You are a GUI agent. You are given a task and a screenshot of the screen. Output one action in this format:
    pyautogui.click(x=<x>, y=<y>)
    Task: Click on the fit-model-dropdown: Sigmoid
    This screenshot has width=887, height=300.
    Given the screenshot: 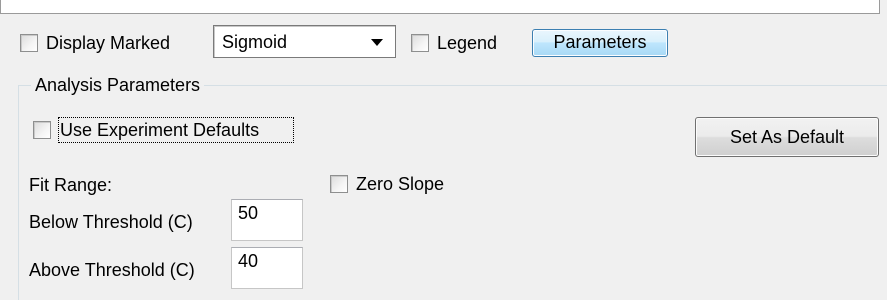 What is the action you would take?
    pyautogui.click(x=304, y=41)
    